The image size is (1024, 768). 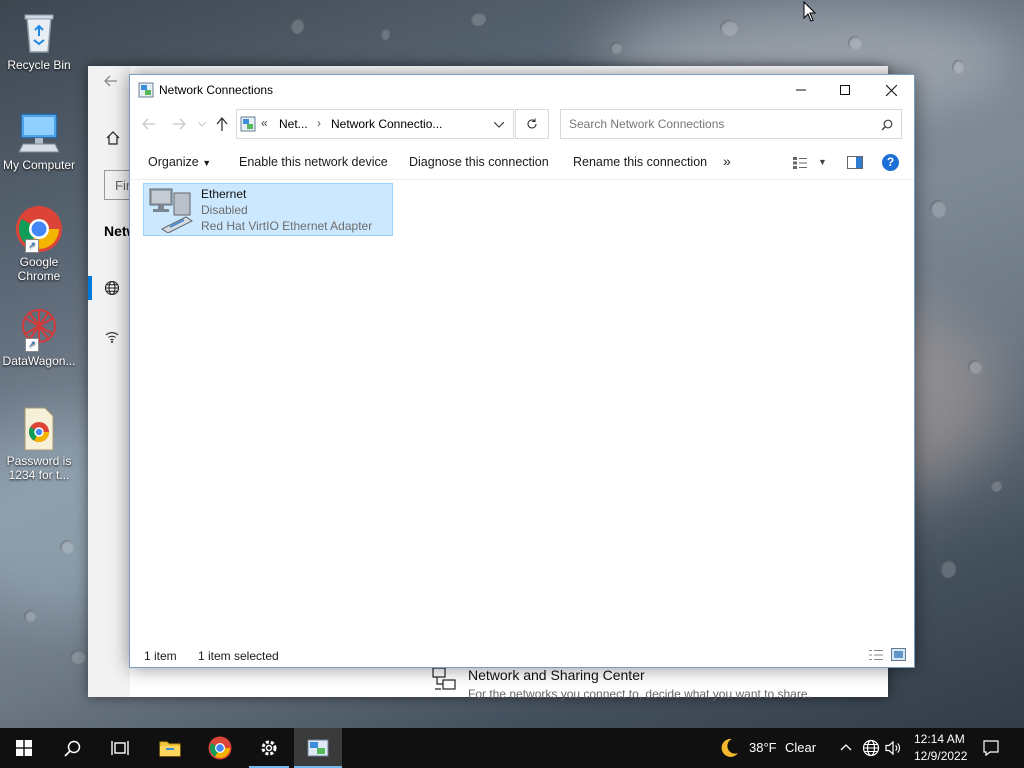 I want to click on taskbar: 38°F Clear 12:14 AM 12/9/2022, so click(x=512, y=748).